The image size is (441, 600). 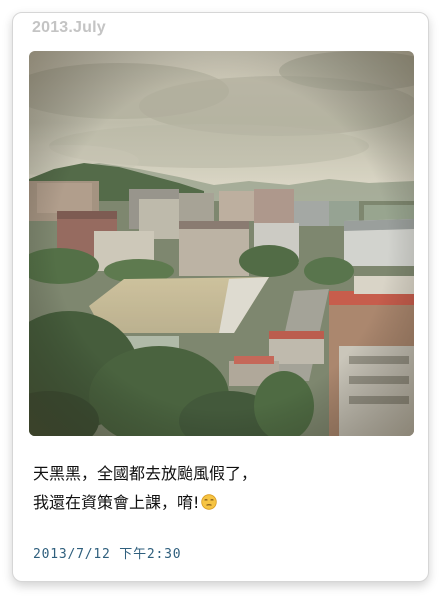 I want to click on caption-line-2-text: 我還在資策會上課，唷!, so click(x=116, y=502).